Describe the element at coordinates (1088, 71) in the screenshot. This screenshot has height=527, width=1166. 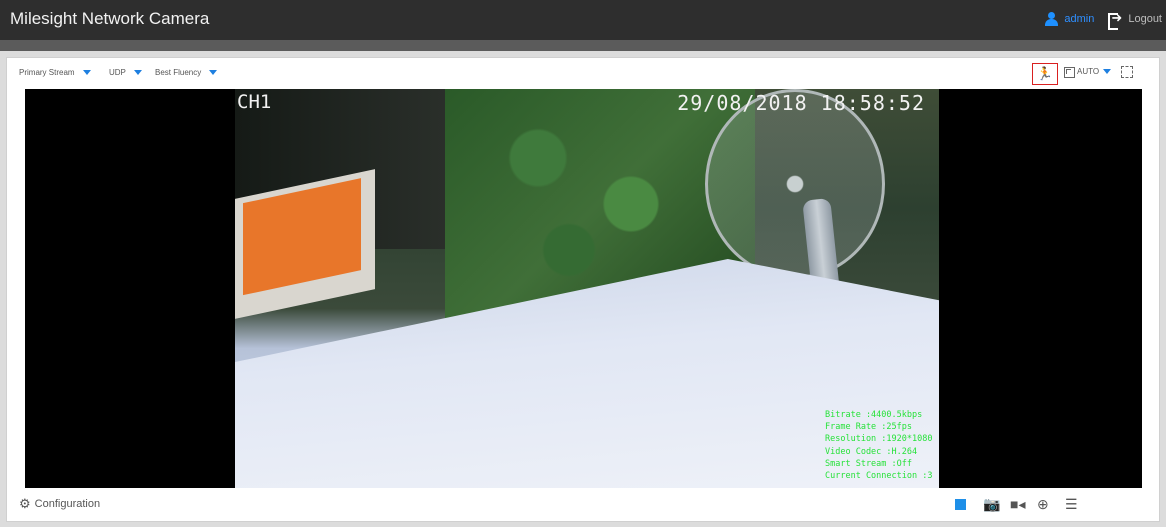
I see `ratio-select-label: AUTO` at that location.